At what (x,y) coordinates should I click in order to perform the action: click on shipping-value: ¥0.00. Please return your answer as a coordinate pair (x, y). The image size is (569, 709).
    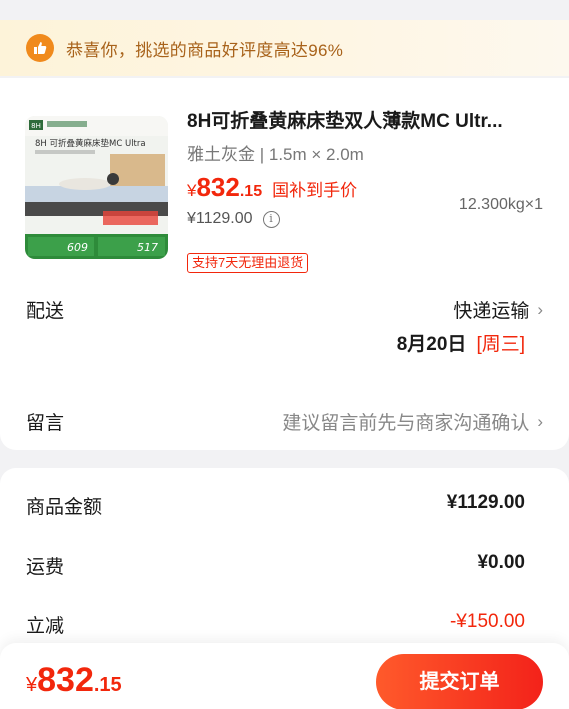
    Looking at the image, I should click on (501, 562).